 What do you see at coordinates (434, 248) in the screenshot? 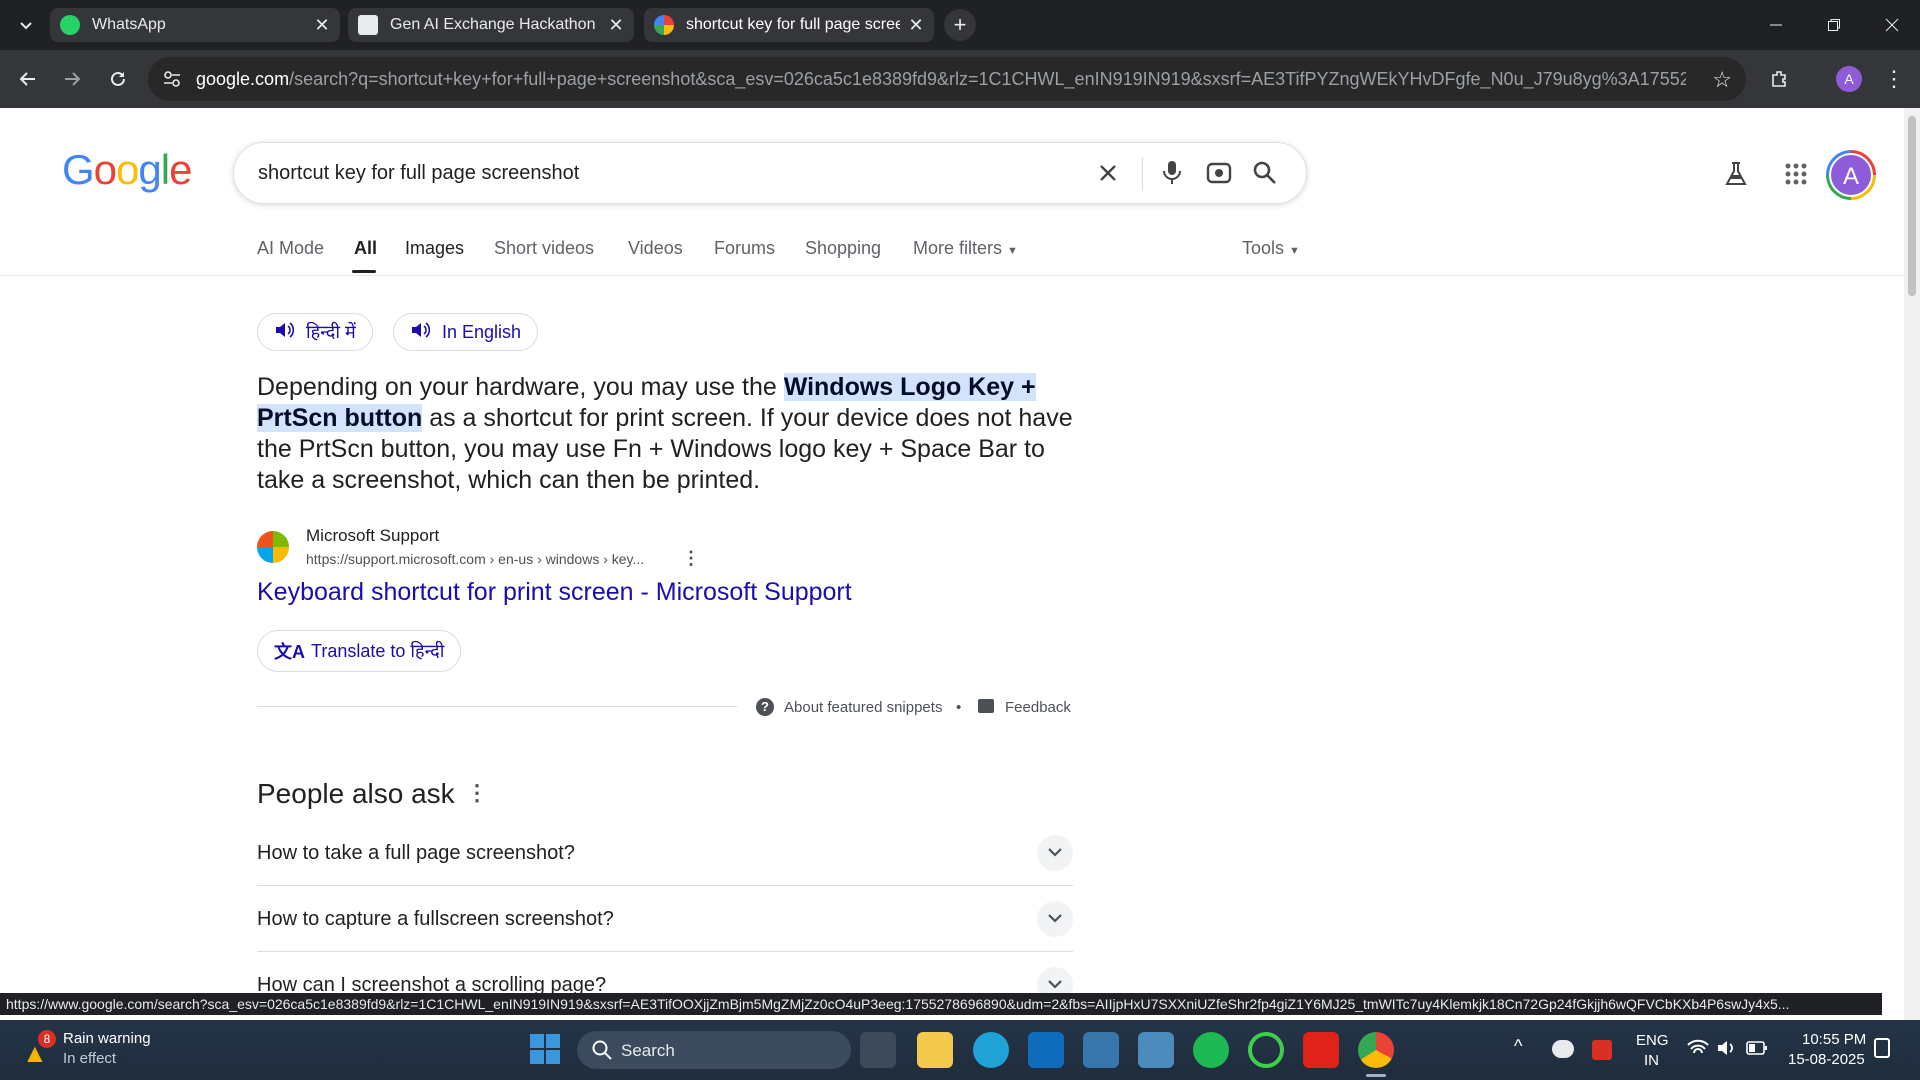
I see `nav-images: Images` at bounding box center [434, 248].